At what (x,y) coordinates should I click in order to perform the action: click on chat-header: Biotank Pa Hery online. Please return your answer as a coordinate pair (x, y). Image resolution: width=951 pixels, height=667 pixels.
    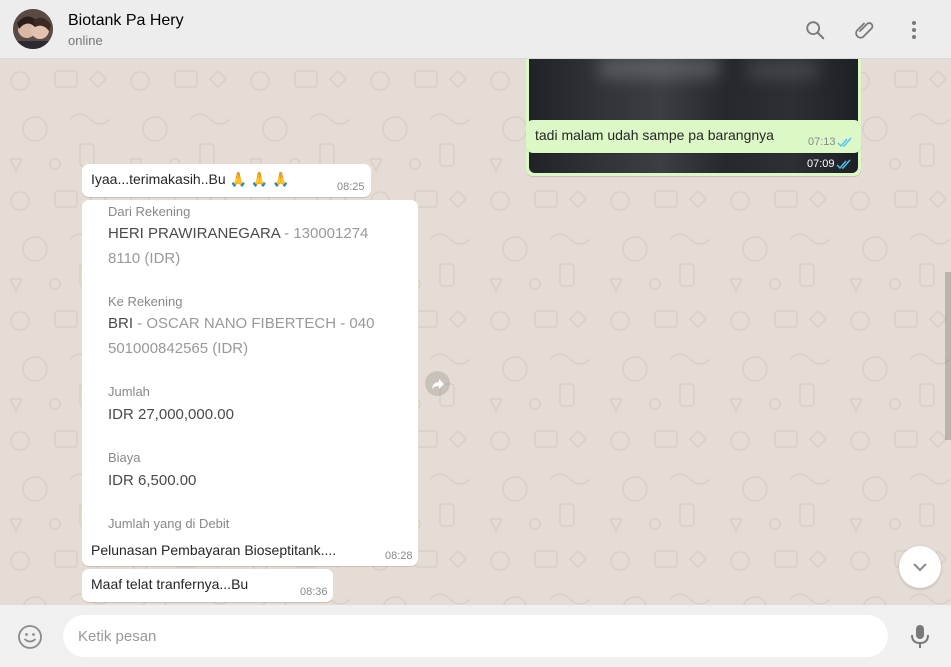
    Looking at the image, I should click on (475, 29).